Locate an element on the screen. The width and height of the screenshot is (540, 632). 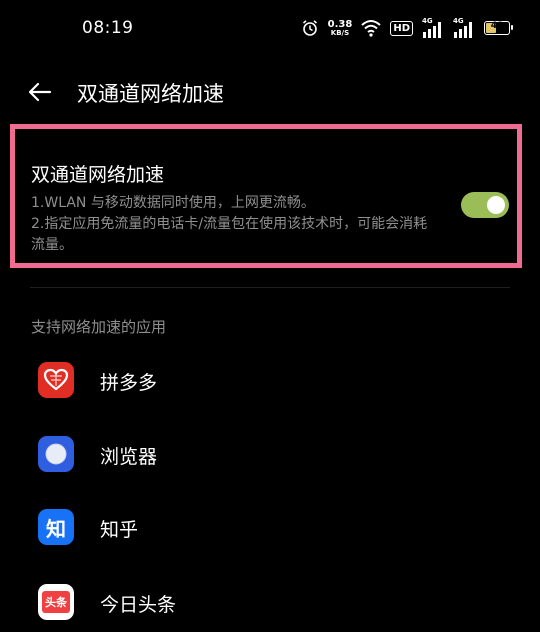
status-icons: 0.38 KB/S HD 4G 4G 48 is located at coordinates (407, 28).